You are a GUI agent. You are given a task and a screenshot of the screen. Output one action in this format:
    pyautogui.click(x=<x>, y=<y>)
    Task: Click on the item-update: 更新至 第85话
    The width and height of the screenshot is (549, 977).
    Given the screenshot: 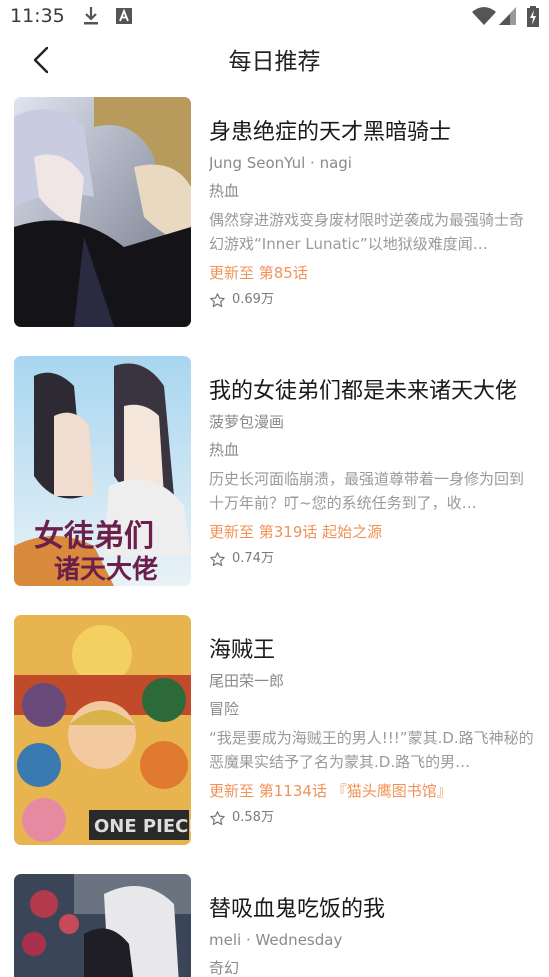 What is the action you would take?
    pyautogui.click(x=258, y=273)
    